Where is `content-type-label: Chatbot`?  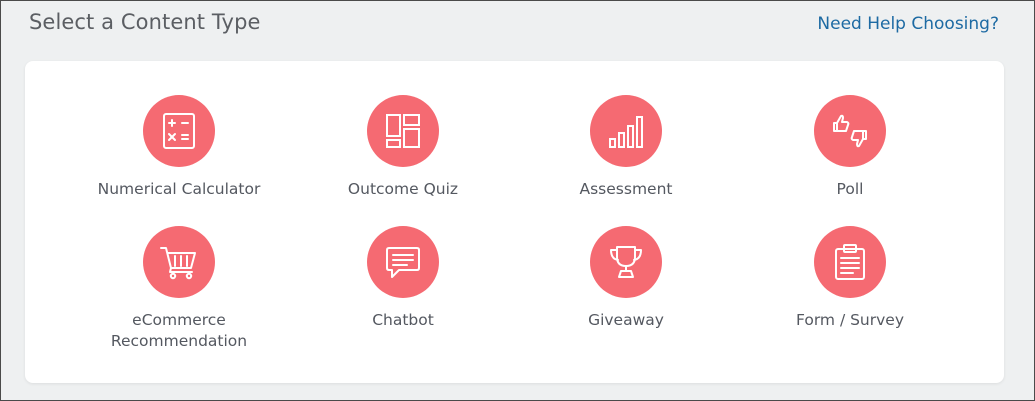 content-type-label: Chatbot is located at coordinates (403, 320).